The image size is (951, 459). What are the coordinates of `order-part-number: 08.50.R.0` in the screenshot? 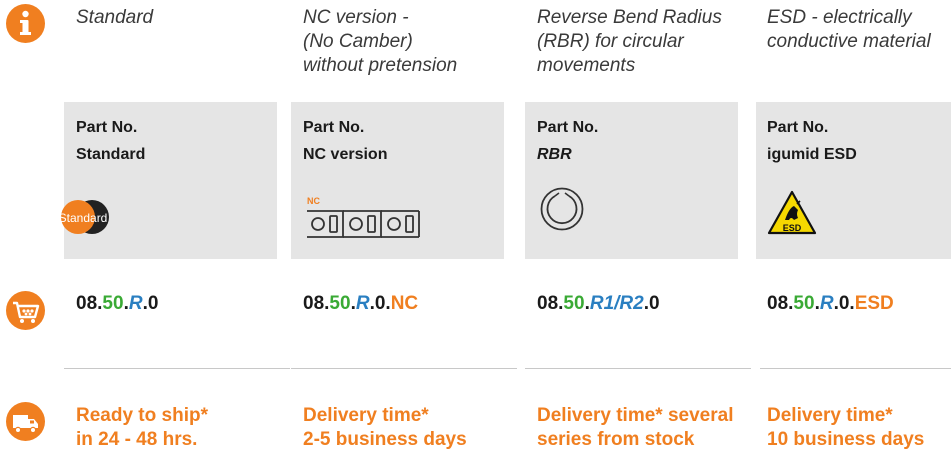 It's located at (117, 304).